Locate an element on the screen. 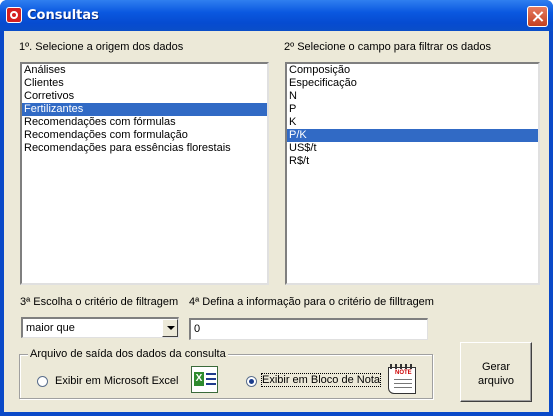 The height and width of the screenshot is (416, 553). list-item: N is located at coordinates (412, 96).